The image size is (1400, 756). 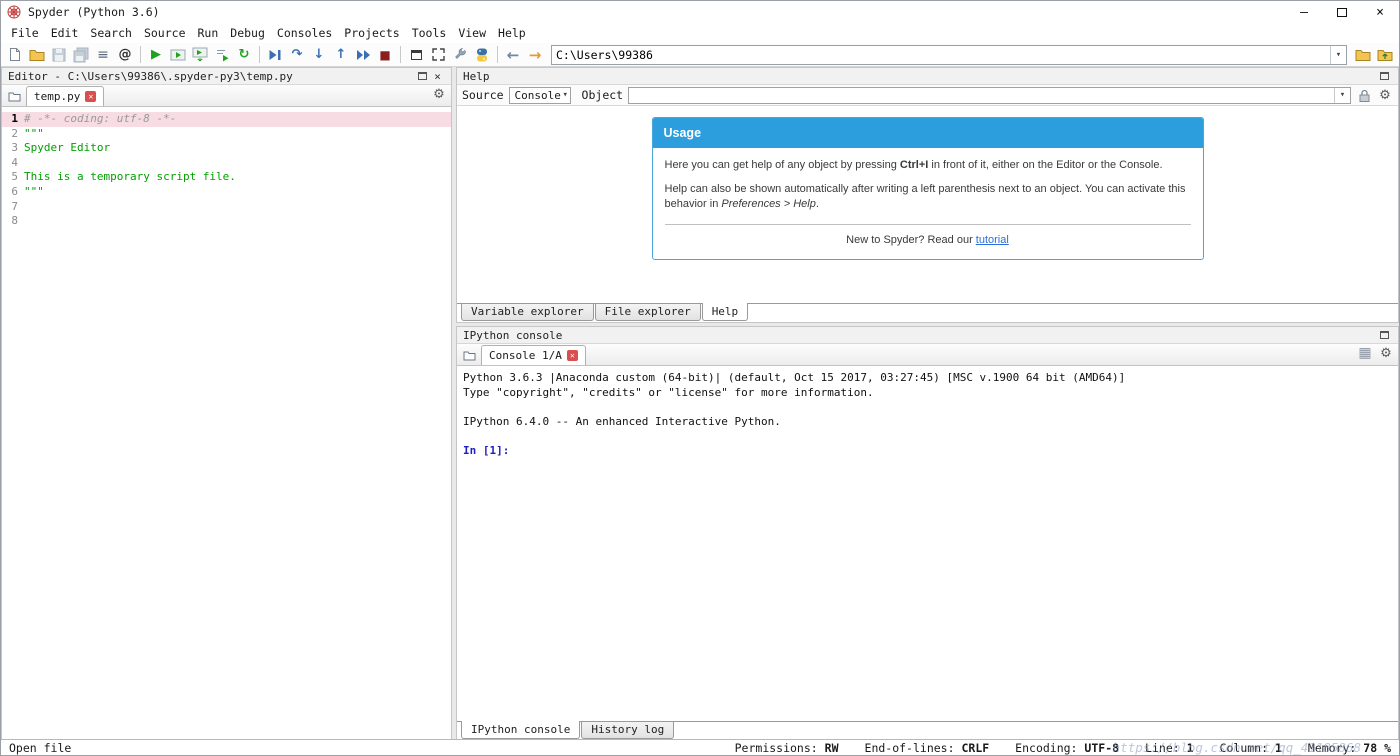 What do you see at coordinates (512, 33) in the screenshot?
I see `menu-help: Help` at bounding box center [512, 33].